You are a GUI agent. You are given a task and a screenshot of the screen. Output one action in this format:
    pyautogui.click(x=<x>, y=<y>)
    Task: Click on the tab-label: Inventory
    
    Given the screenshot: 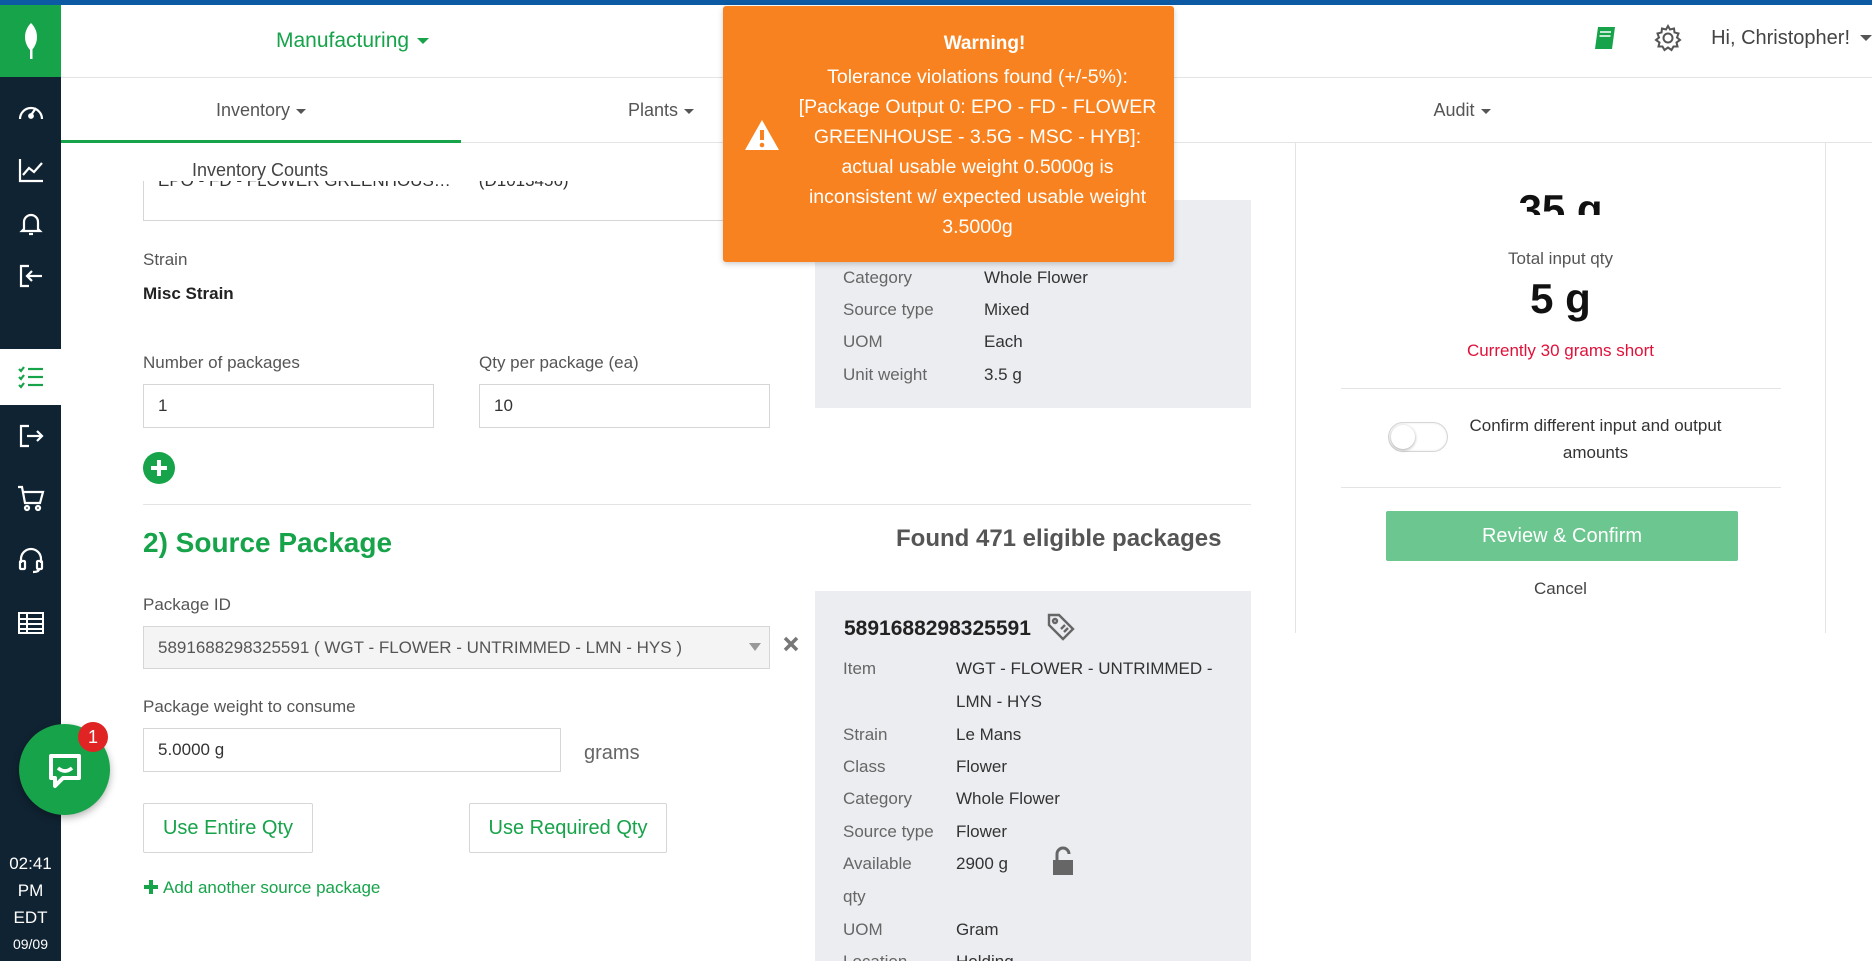 What is the action you would take?
    pyautogui.click(x=253, y=110)
    